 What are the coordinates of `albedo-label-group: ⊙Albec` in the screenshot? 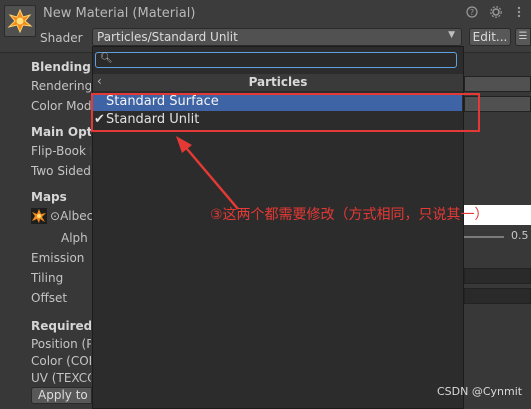 It's located at (71, 216).